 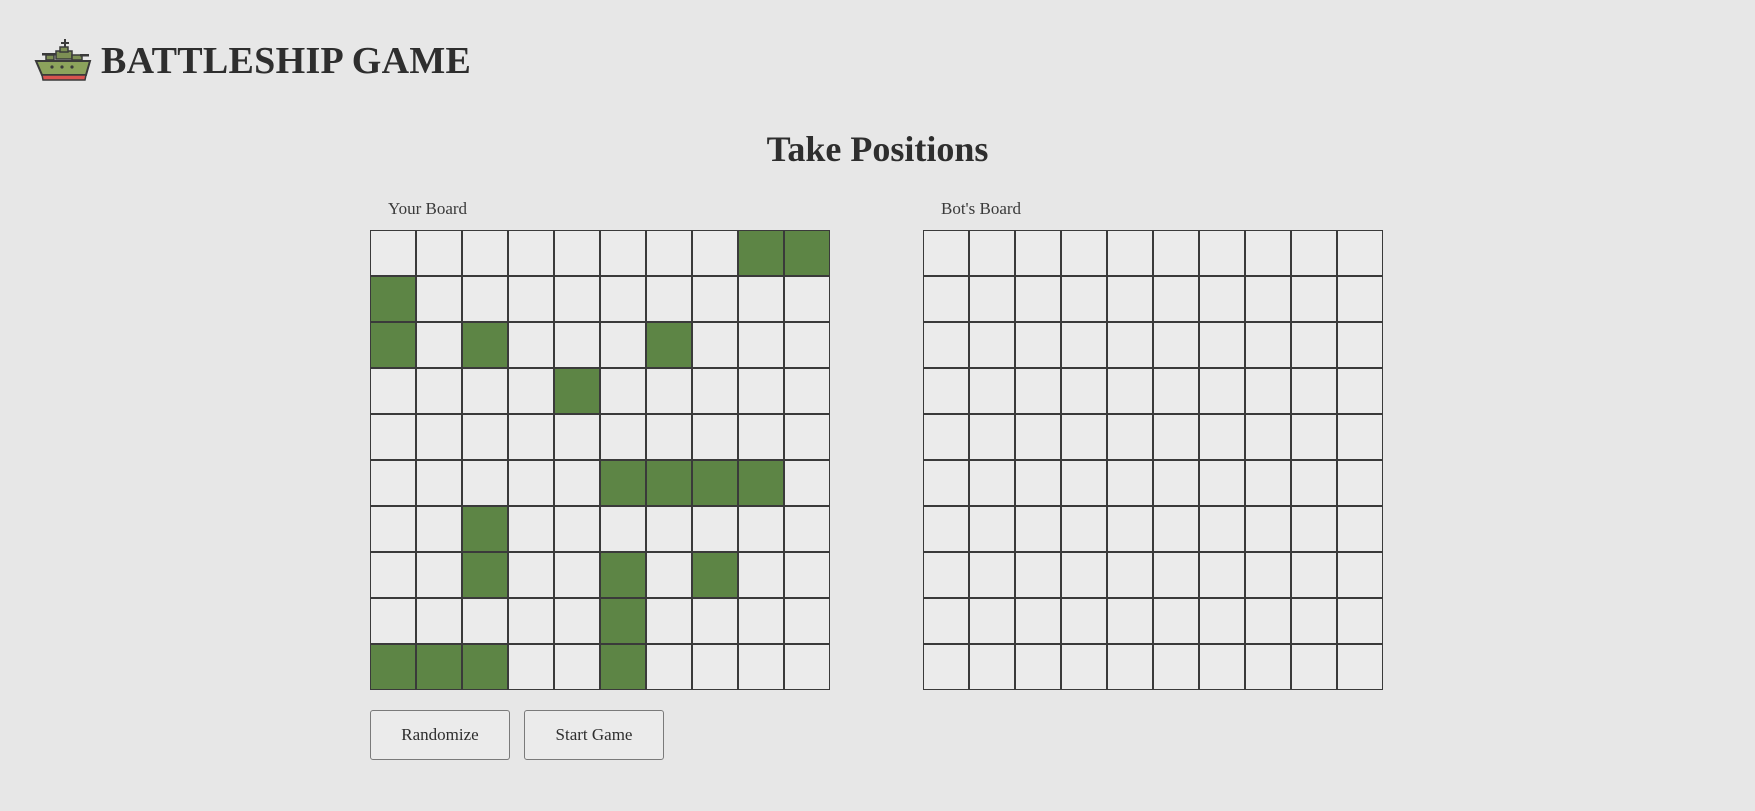 What do you see at coordinates (440, 735) in the screenshot?
I see `randomize-button: Randomize` at bounding box center [440, 735].